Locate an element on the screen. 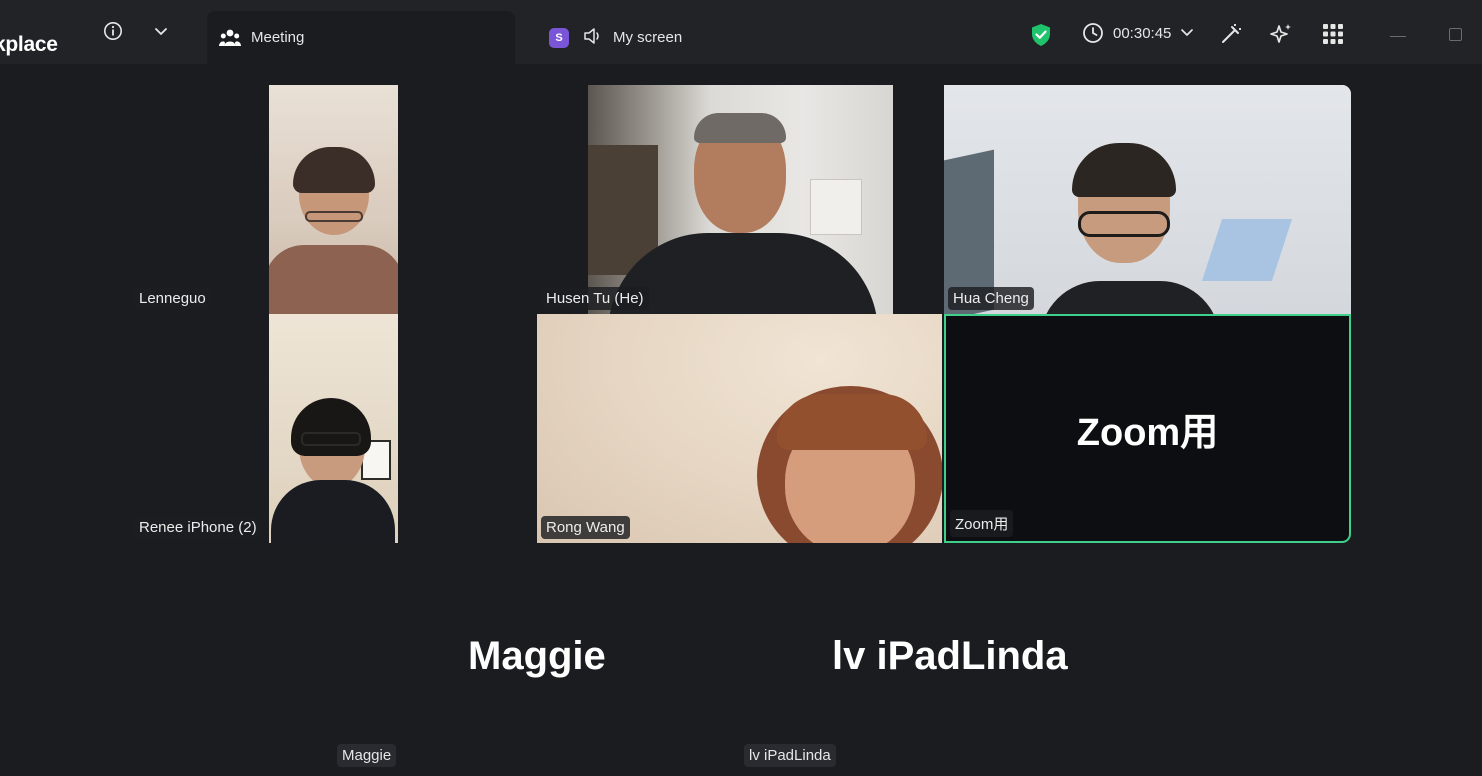  audio-participant-big-name: lv iPadLinda is located at coordinates (950, 656).